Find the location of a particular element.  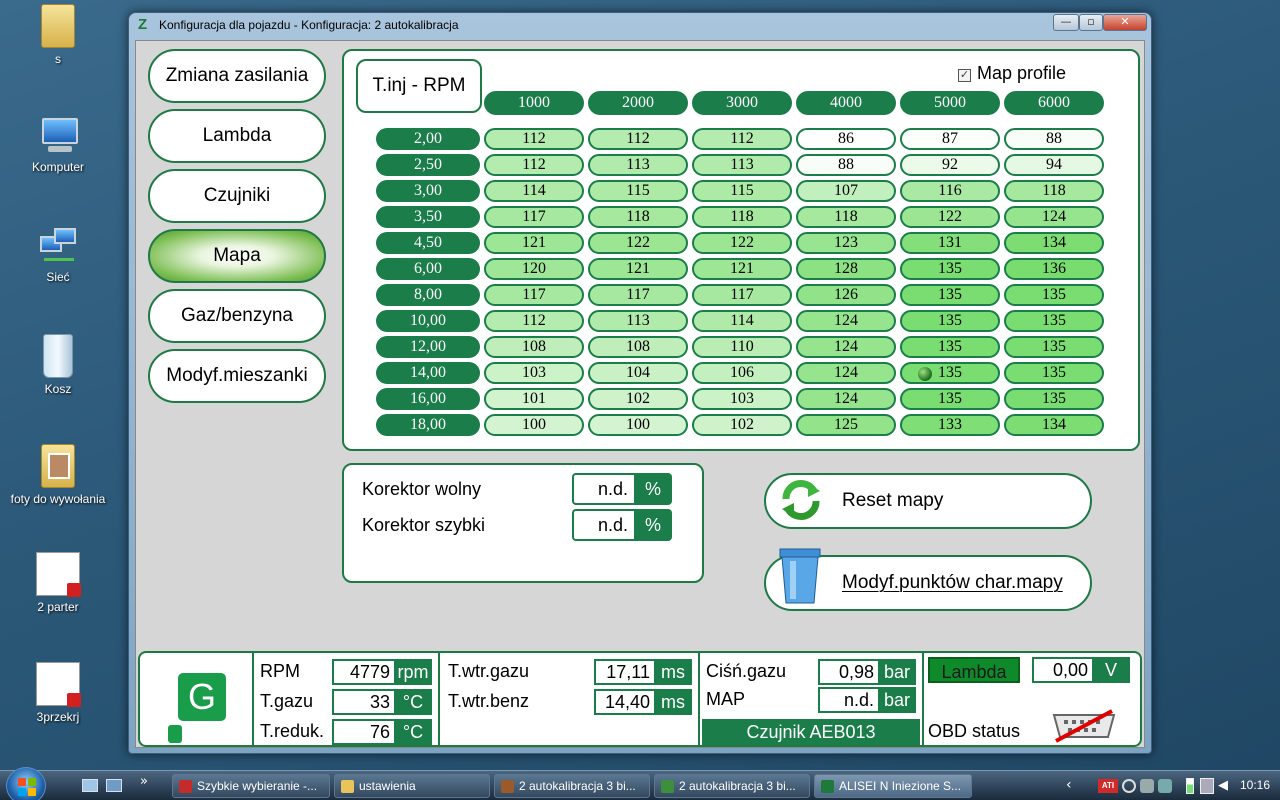

map-cell: 133 is located at coordinates (950, 425).